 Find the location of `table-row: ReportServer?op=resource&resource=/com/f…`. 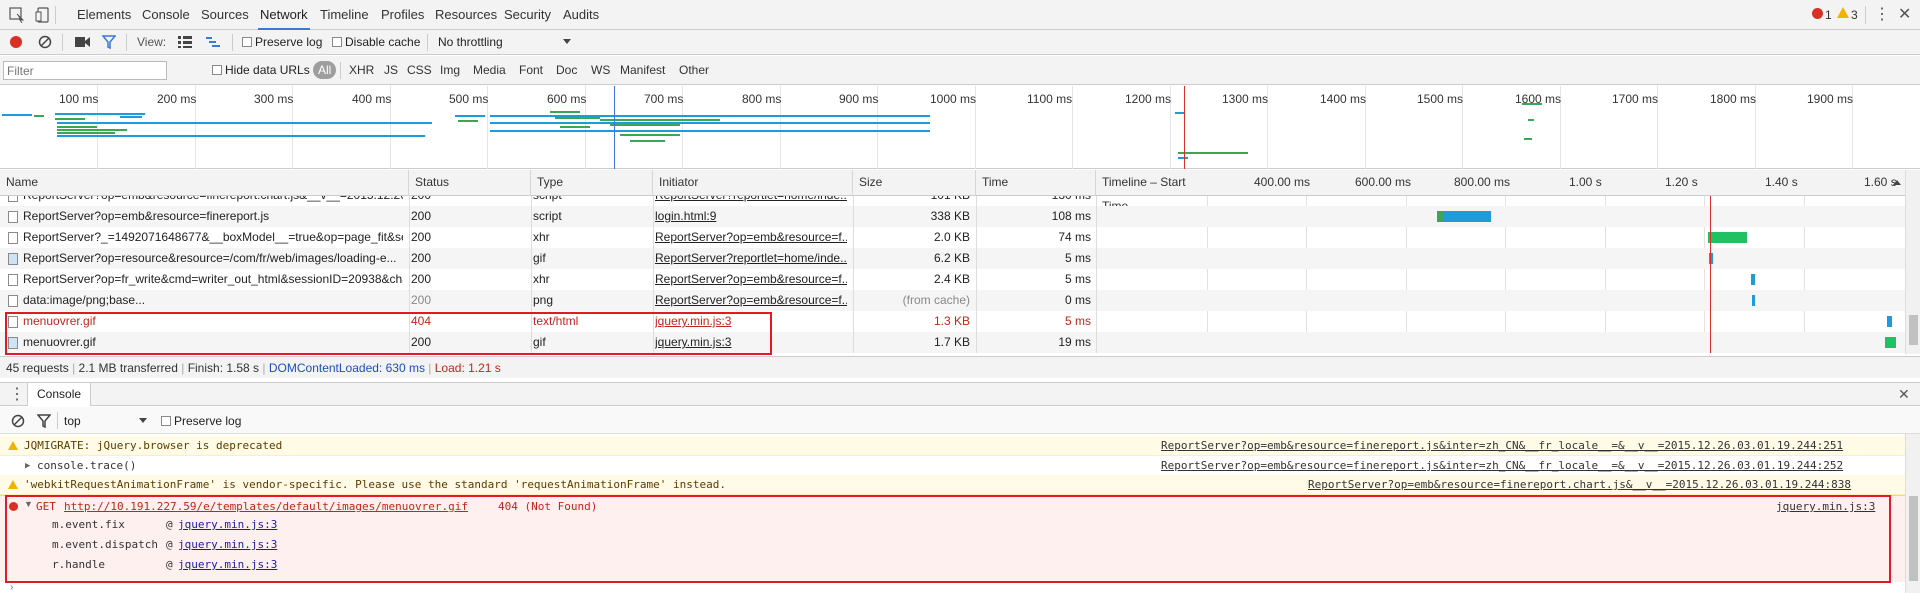

table-row: ReportServer?op=resource&resource=/com/f… is located at coordinates (952, 258).